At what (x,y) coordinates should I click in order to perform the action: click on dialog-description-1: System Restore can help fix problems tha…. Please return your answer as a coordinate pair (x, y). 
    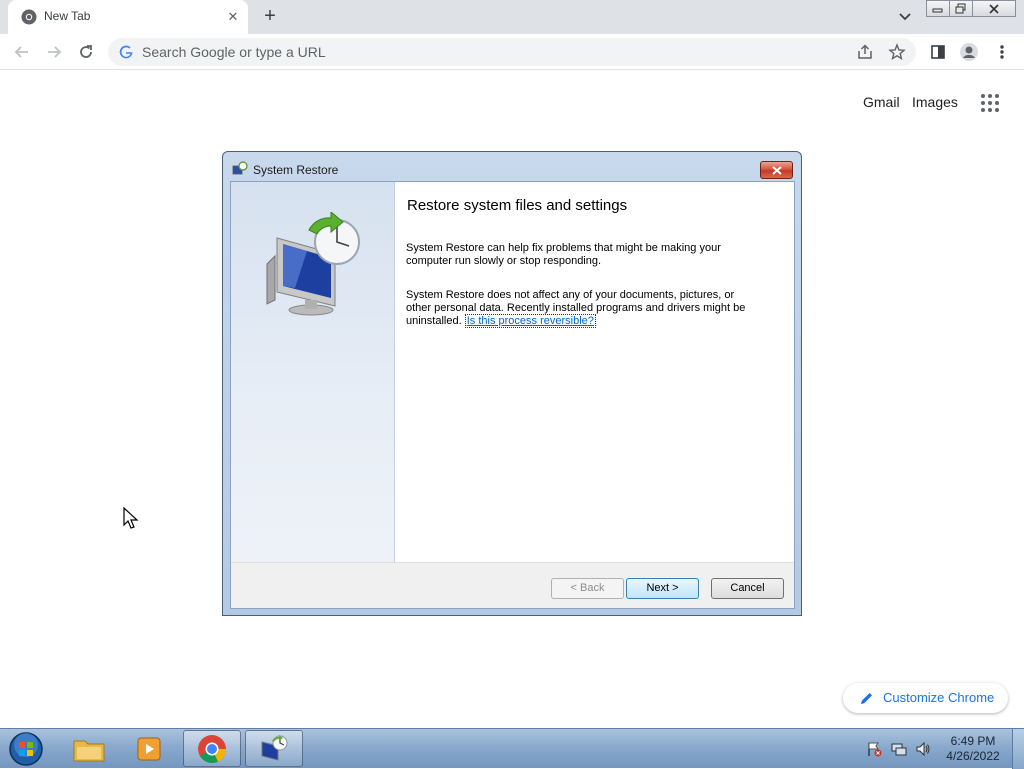
    Looking at the image, I should click on (563, 254).